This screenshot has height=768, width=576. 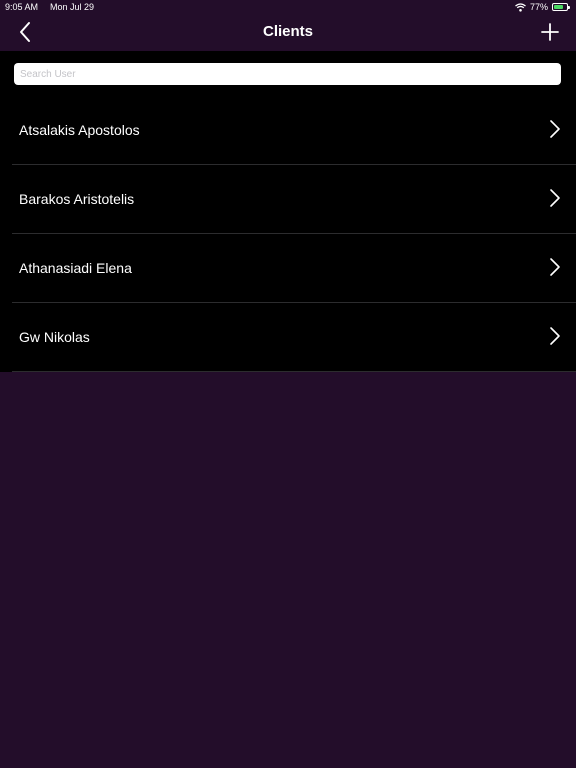 I want to click on client-name: Barakos Aristotelis, so click(x=77, y=199).